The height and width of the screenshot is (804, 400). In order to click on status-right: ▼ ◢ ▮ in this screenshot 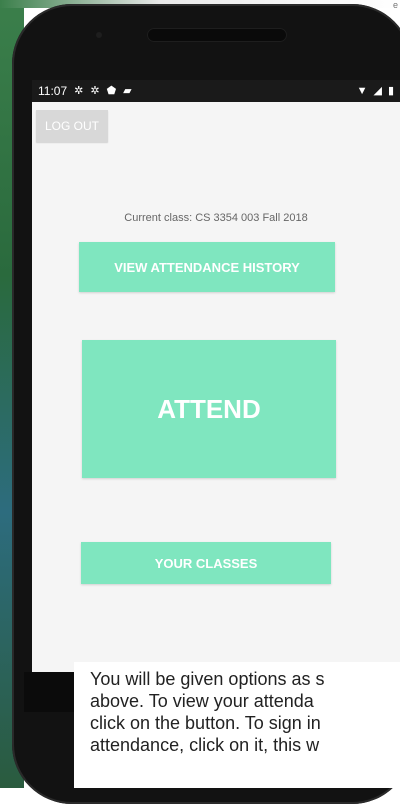, I will do `click(375, 90)`.